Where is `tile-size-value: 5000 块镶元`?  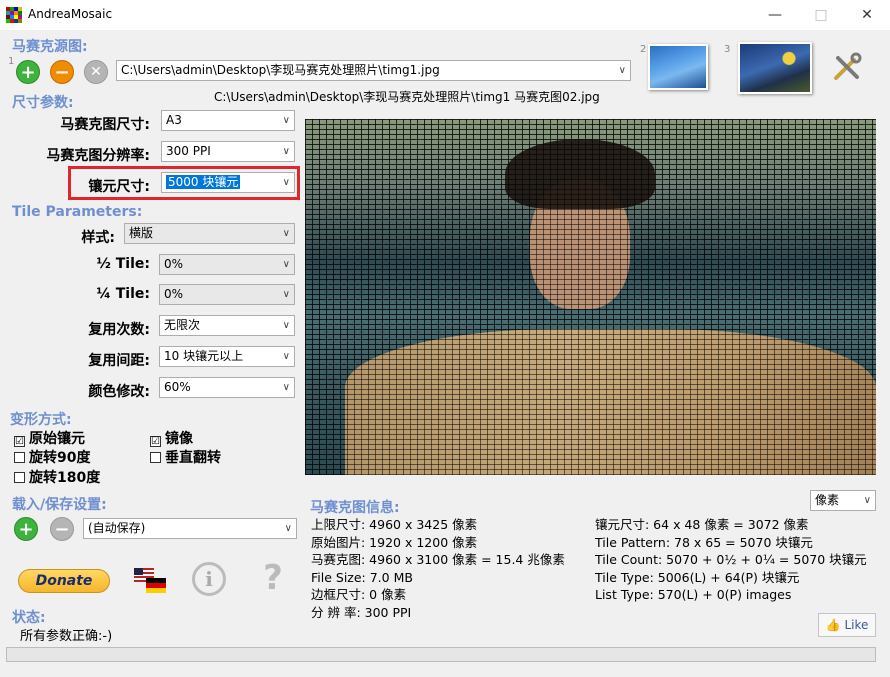
tile-size-value: 5000 块镶元 is located at coordinates (203, 182).